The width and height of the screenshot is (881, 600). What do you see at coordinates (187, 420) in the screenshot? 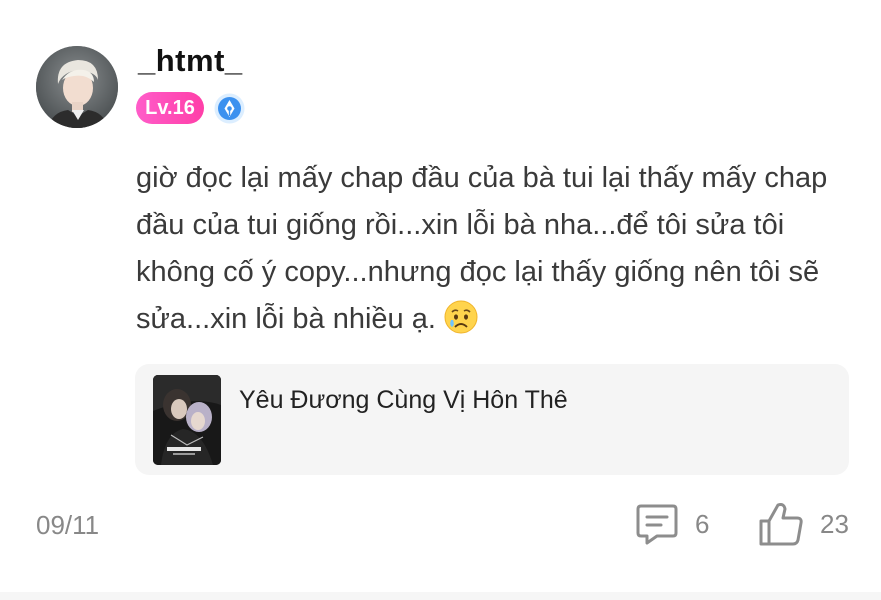
I see `book-cover-image` at bounding box center [187, 420].